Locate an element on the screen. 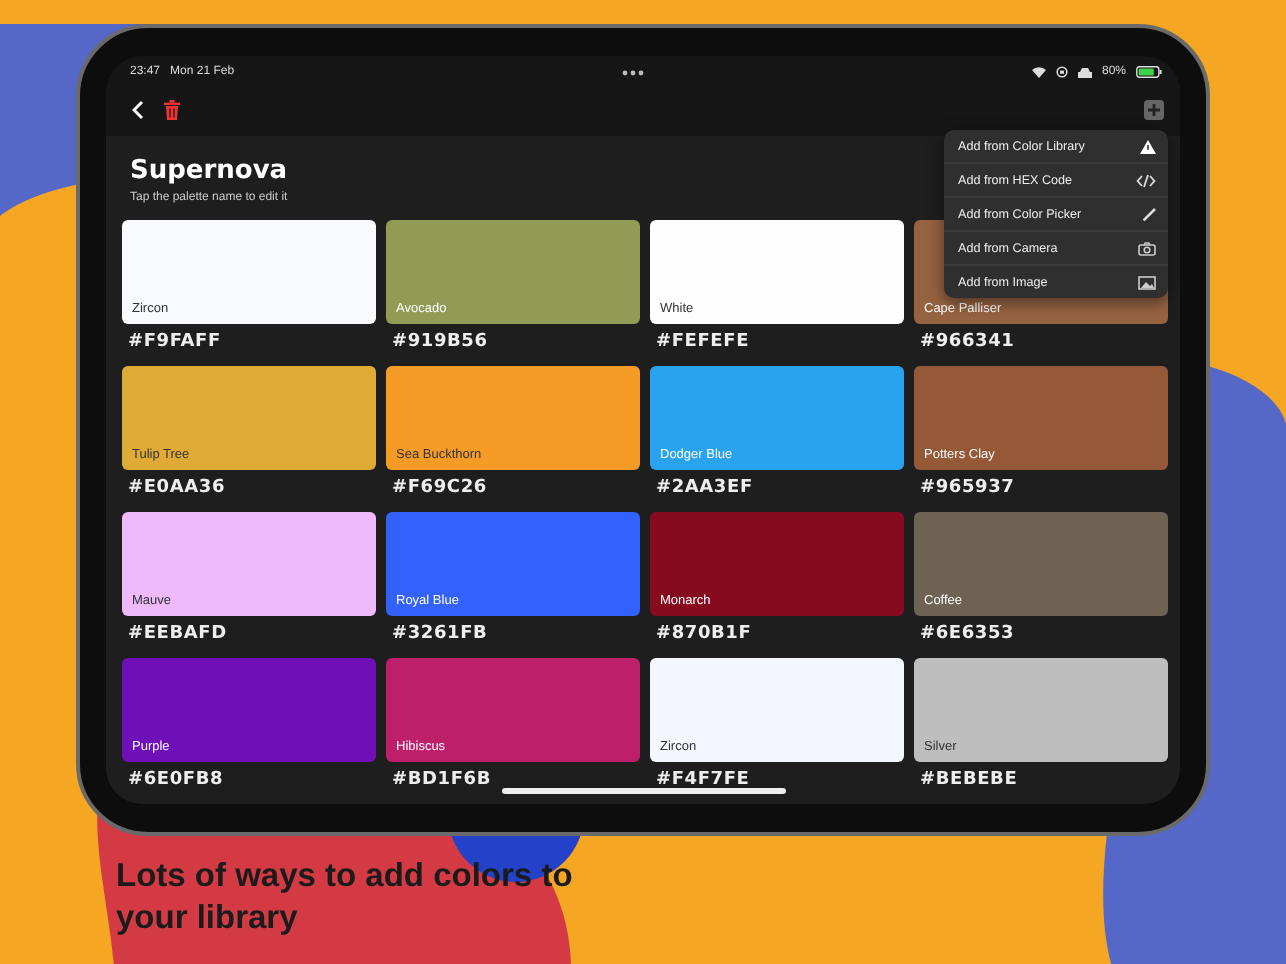  car-icon is located at coordinates (1084, 72).